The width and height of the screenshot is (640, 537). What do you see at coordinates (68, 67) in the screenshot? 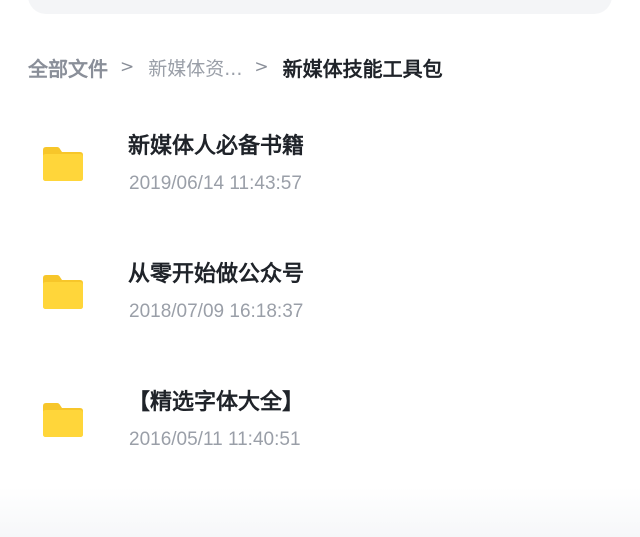
I see `breadcrumb-root: 全部文件` at bounding box center [68, 67].